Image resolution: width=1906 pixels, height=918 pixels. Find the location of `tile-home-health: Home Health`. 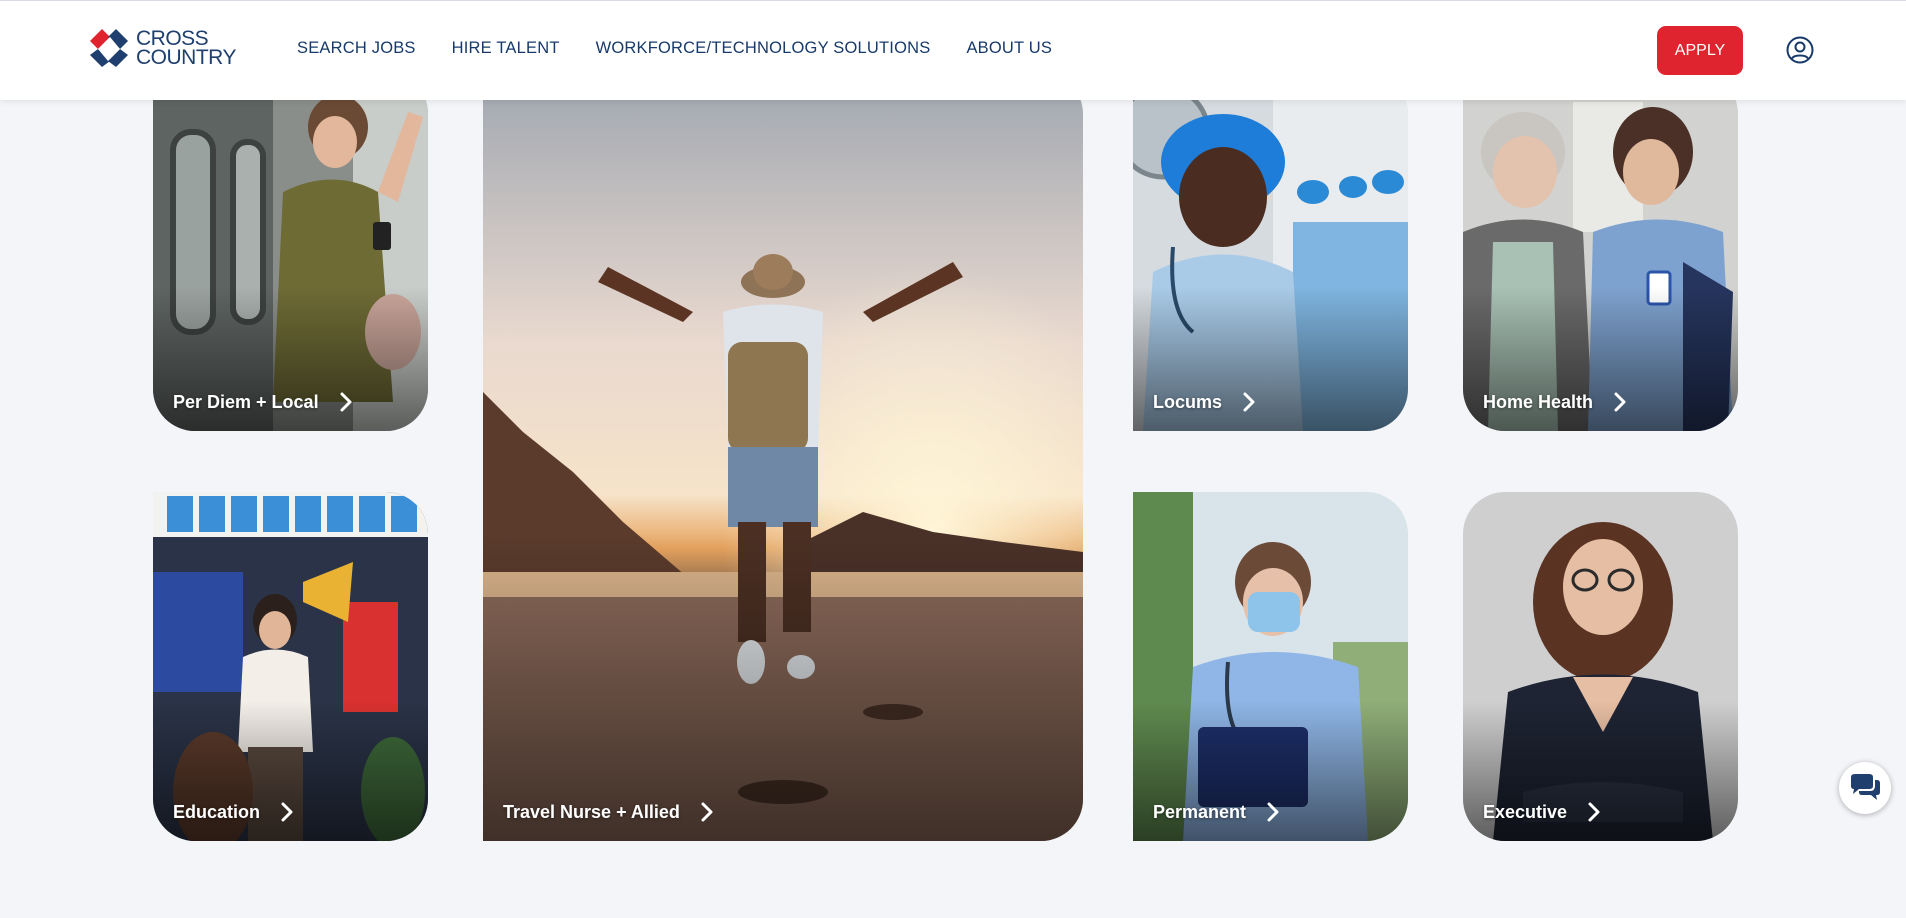

tile-home-health: Home Health is located at coordinates (1600, 251).